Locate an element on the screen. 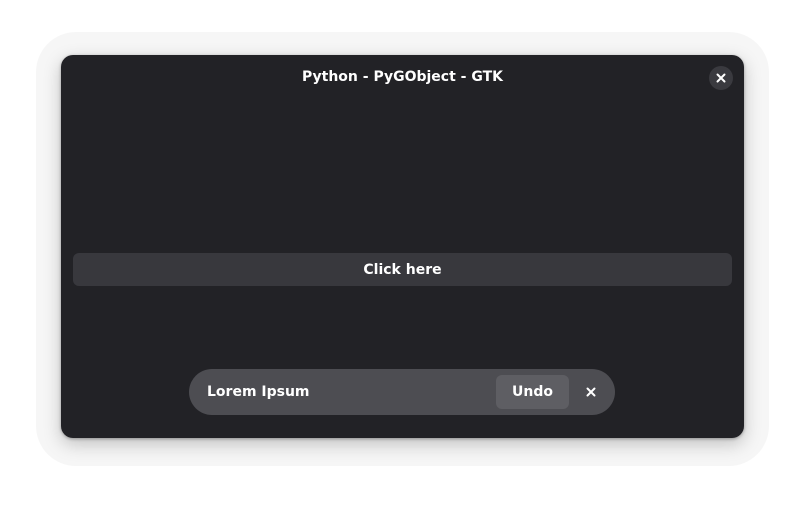 The height and width of the screenshot is (506, 805). click-here-button: Click here is located at coordinates (402, 269).